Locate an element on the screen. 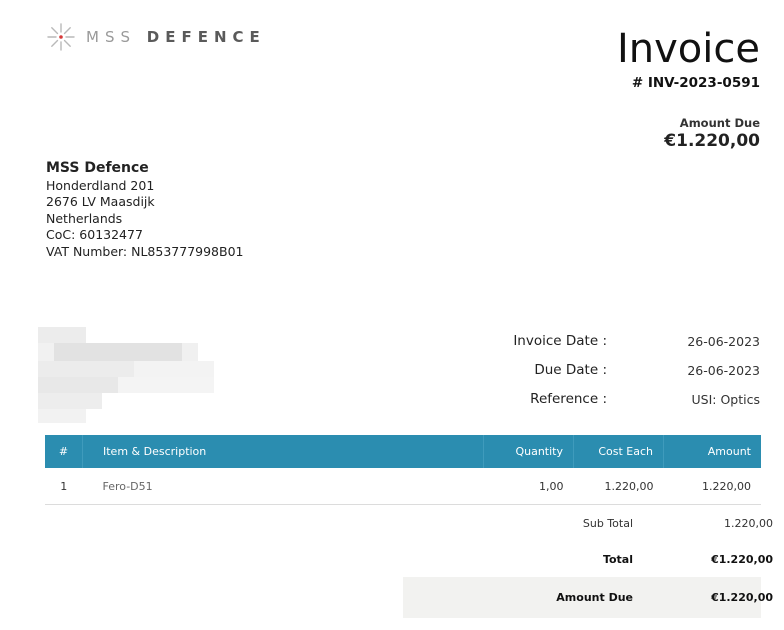 The height and width of the screenshot is (630, 784). col-header-amount: Amount is located at coordinates (712, 451).